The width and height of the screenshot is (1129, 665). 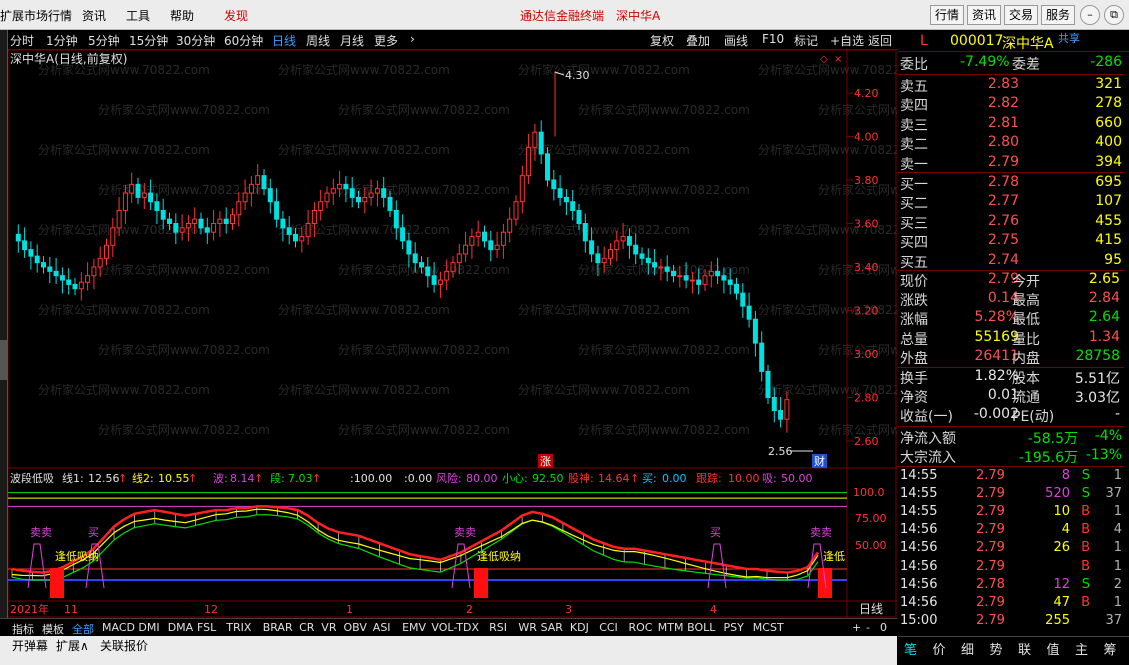 I want to click on tab-rsi: RSI, so click(x=498, y=627).